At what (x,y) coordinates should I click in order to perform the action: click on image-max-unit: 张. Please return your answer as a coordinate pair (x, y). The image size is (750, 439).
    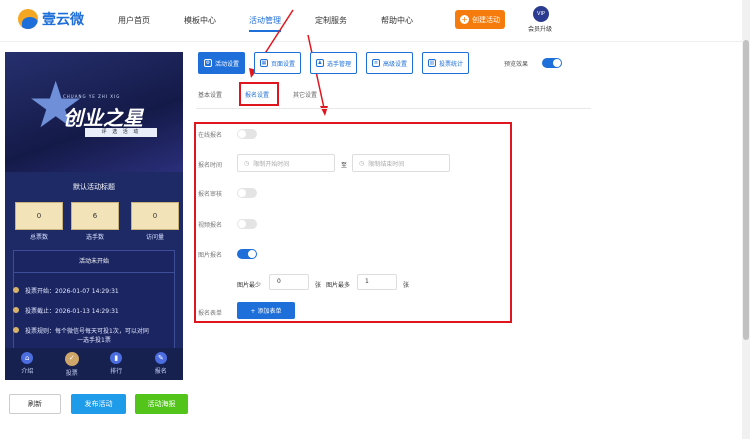
    Looking at the image, I should click on (406, 285).